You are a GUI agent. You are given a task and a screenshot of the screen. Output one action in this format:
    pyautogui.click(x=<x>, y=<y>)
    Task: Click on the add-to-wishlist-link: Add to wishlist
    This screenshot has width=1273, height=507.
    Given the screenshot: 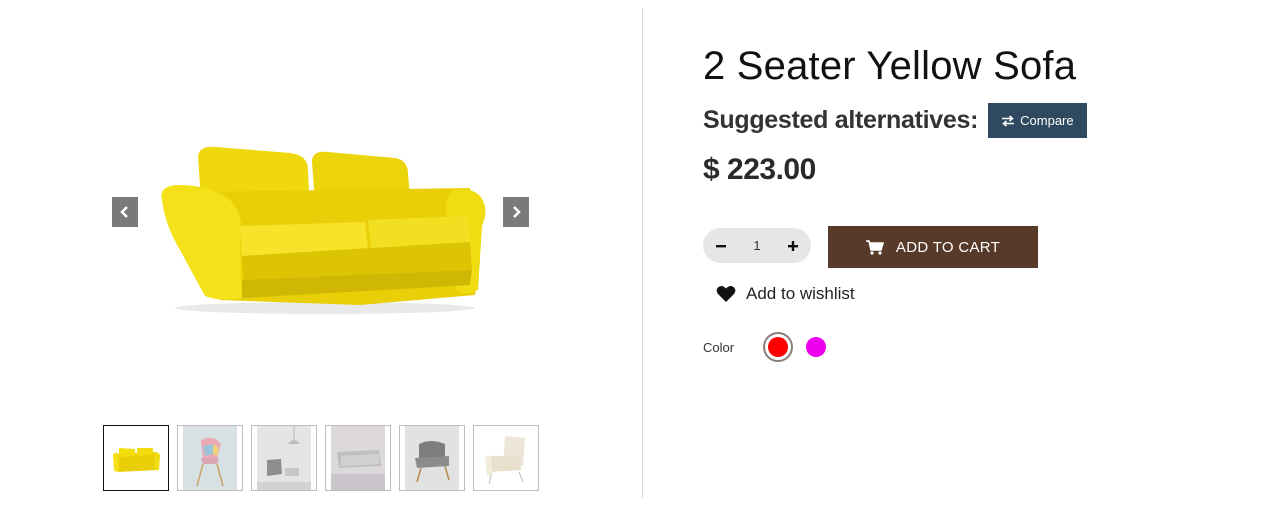 What is the action you would take?
    pyautogui.click(x=785, y=294)
    